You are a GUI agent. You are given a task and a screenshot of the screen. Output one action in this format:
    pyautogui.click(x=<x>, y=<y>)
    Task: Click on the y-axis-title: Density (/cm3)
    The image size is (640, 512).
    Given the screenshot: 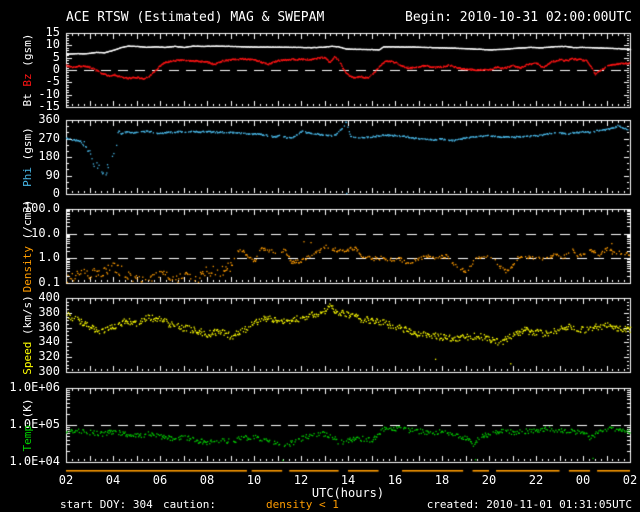 What is the action you would take?
    pyautogui.click(x=27, y=246)
    